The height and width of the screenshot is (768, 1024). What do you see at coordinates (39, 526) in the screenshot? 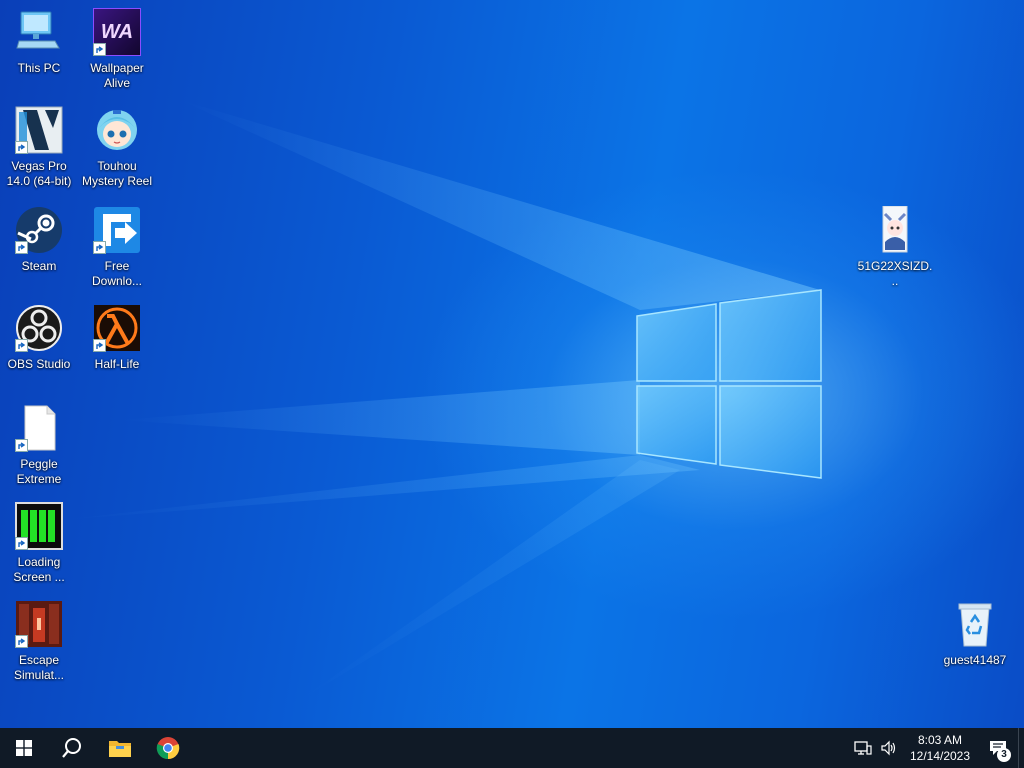
I see `loading-bar-icon` at bounding box center [39, 526].